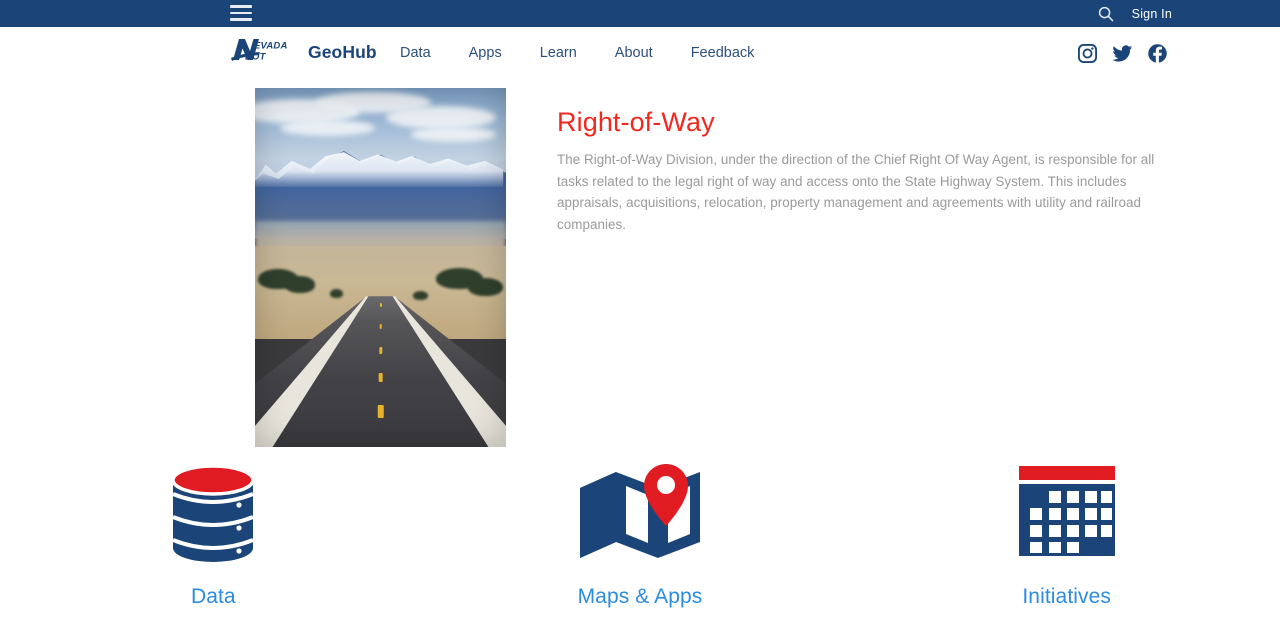 The image size is (1280, 631). I want to click on page-title: Right-of-Way, so click(636, 122).